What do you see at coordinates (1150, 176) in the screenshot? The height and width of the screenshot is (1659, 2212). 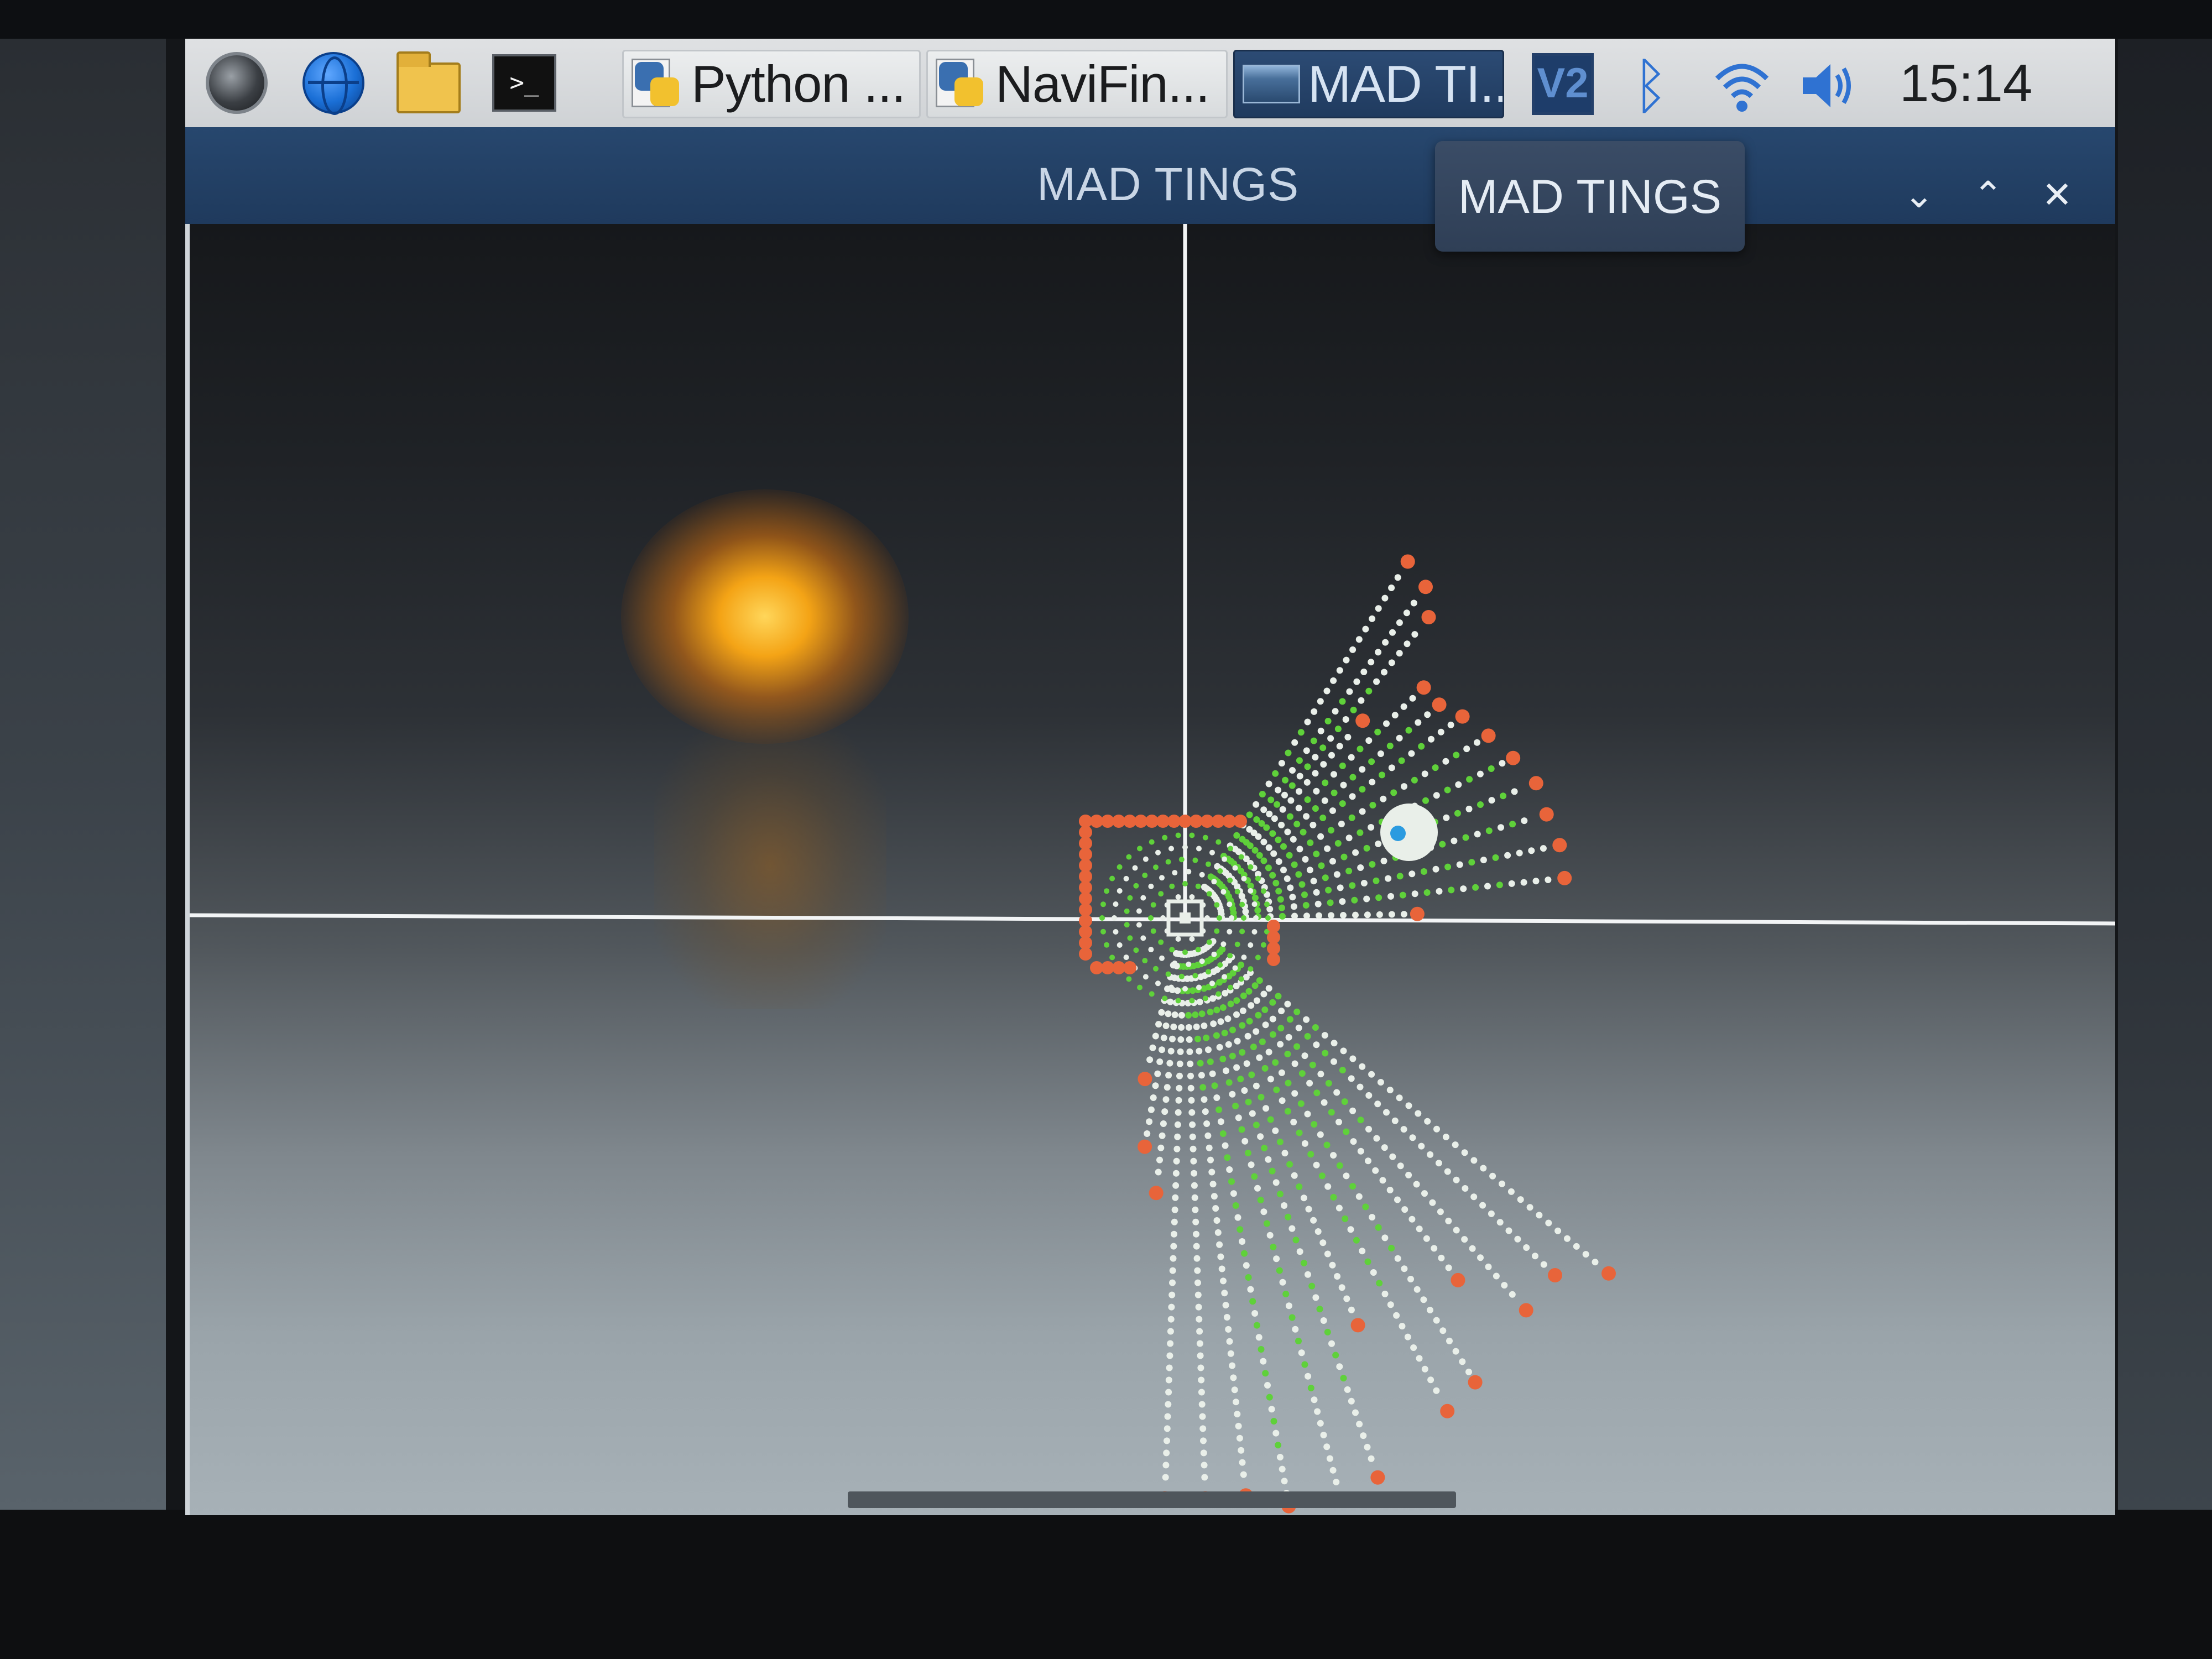 I see `window-titlebar: MAD TINGS ⌄ ⌃ ✕` at bounding box center [1150, 176].